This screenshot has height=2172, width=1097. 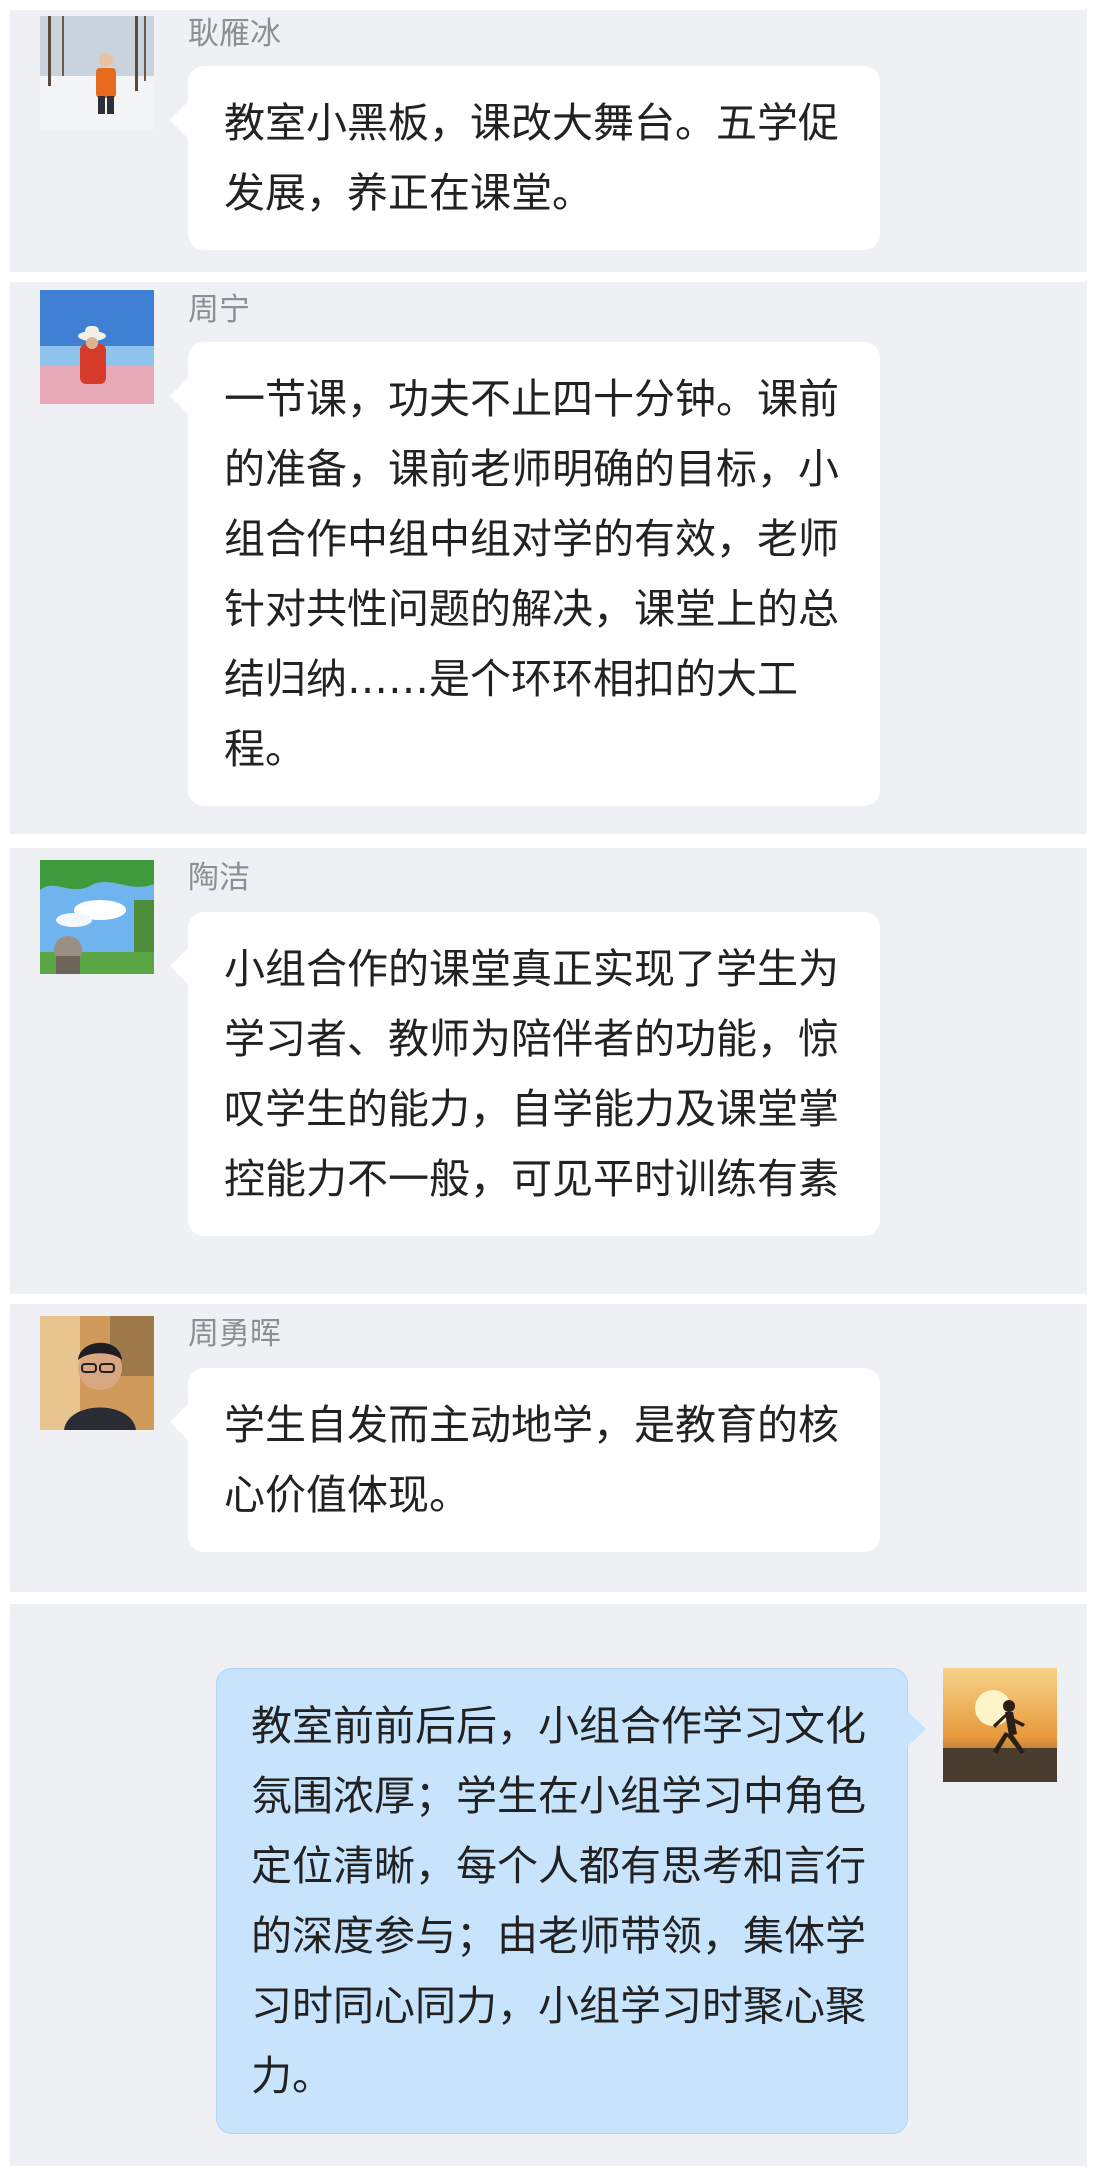 What do you see at coordinates (97, 1373) in the screenshot?
I see `man-with-glasses-avatar` at bounding box center [97, 1373].